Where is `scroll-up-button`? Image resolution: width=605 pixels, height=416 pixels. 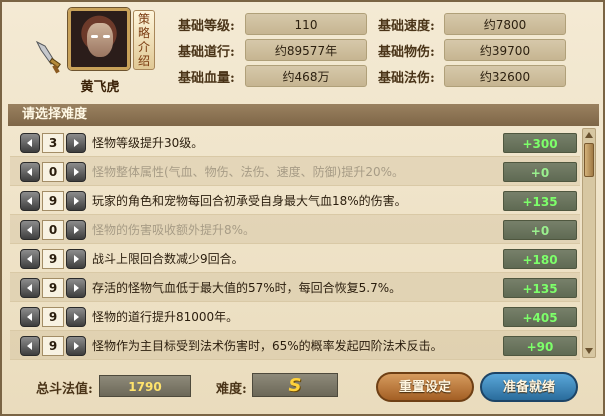 scroll-up-button is located at coordinates (589, 135).